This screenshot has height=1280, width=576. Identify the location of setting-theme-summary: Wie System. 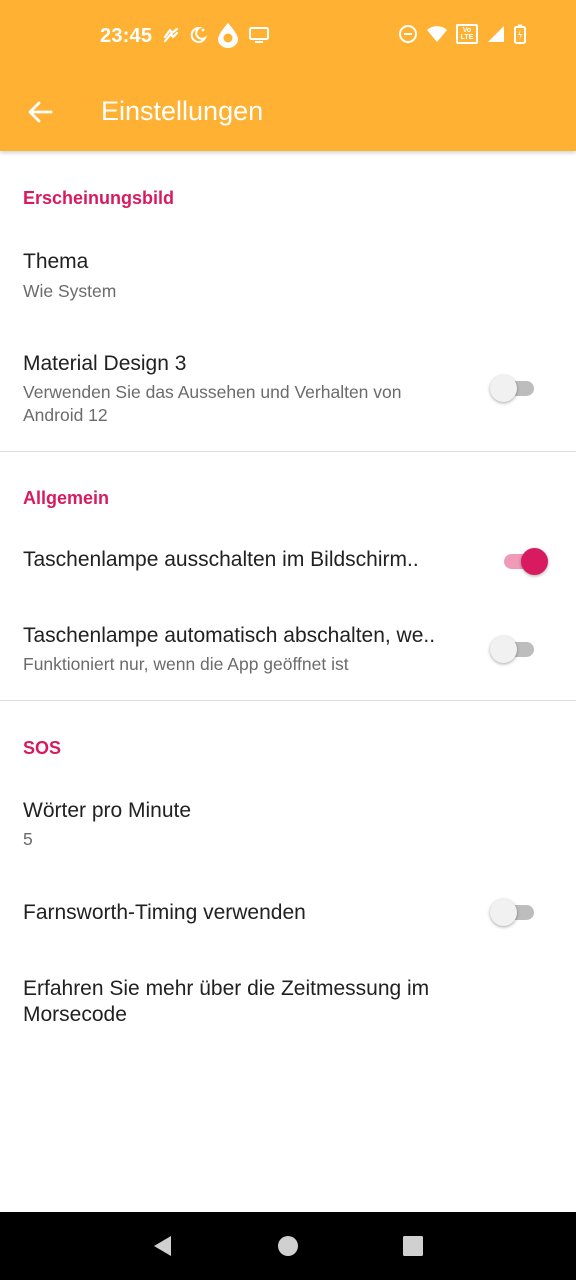
(70, 291).